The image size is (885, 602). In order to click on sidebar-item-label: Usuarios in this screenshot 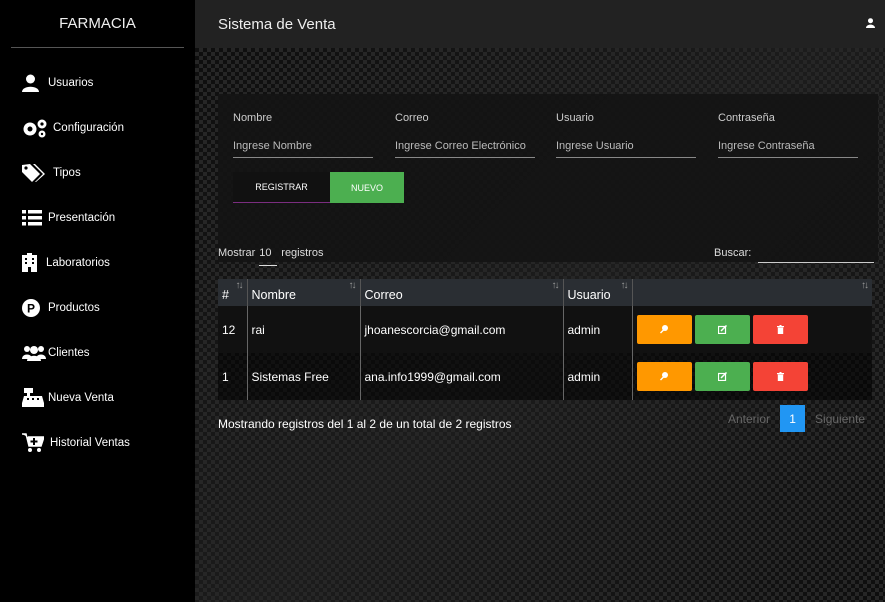, I will do `click(71, 82)`.